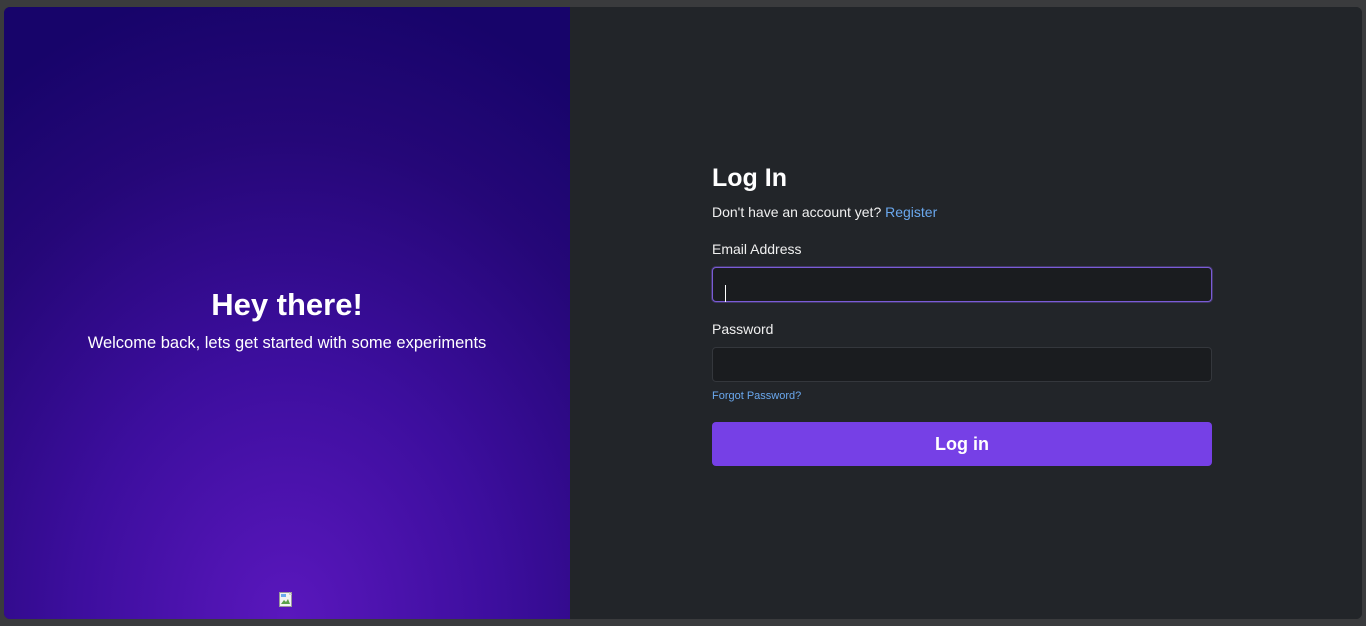 The image size is (1366, 626). Describe the element at coordinates (962, 444) in the screenshot. I see `login-button: Log in` at that location.